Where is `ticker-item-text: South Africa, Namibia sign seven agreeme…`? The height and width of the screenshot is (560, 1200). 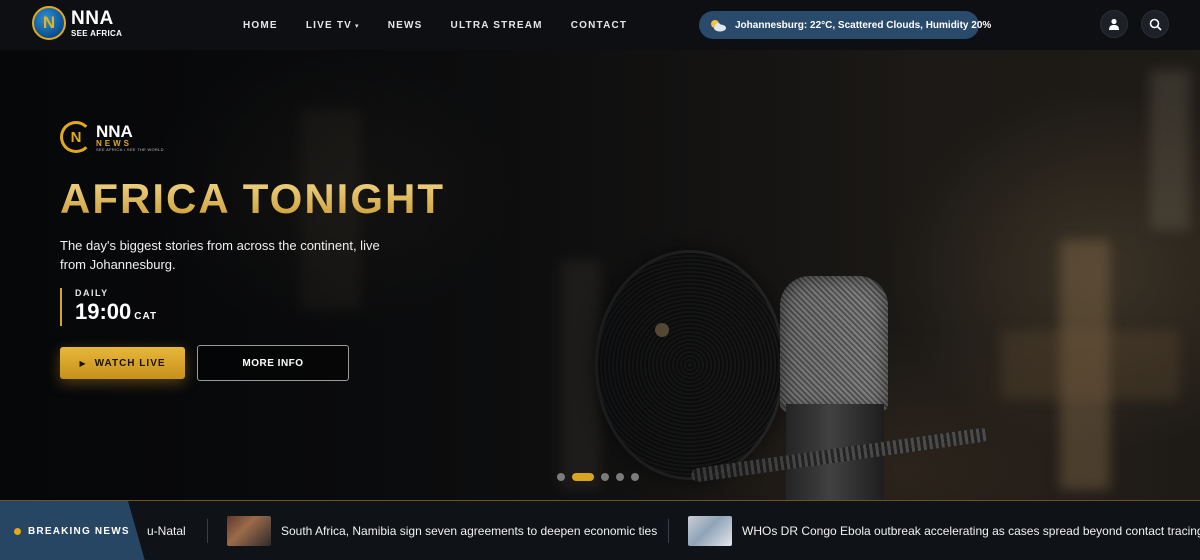
ticker-item-text: South Africa, Namibia sign seven agreeme… is located at coordinates (469, 531).